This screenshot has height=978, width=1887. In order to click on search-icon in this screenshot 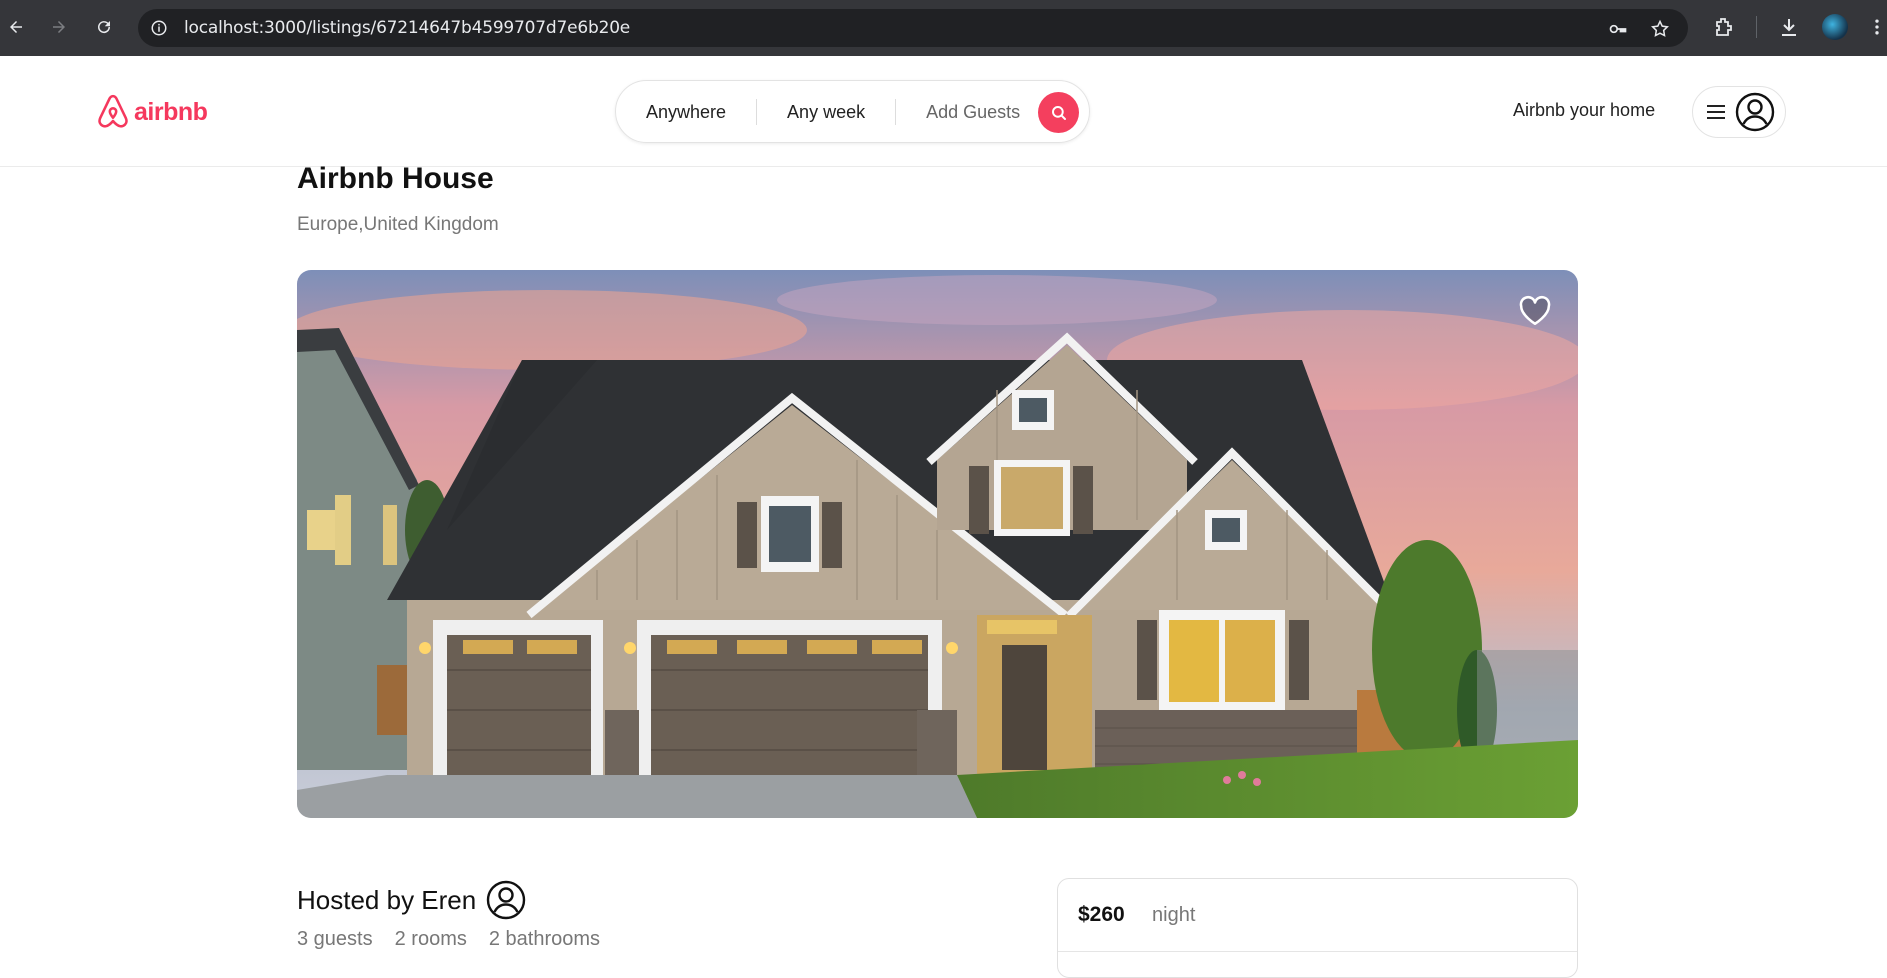, I will do `click(1058, 112)`.